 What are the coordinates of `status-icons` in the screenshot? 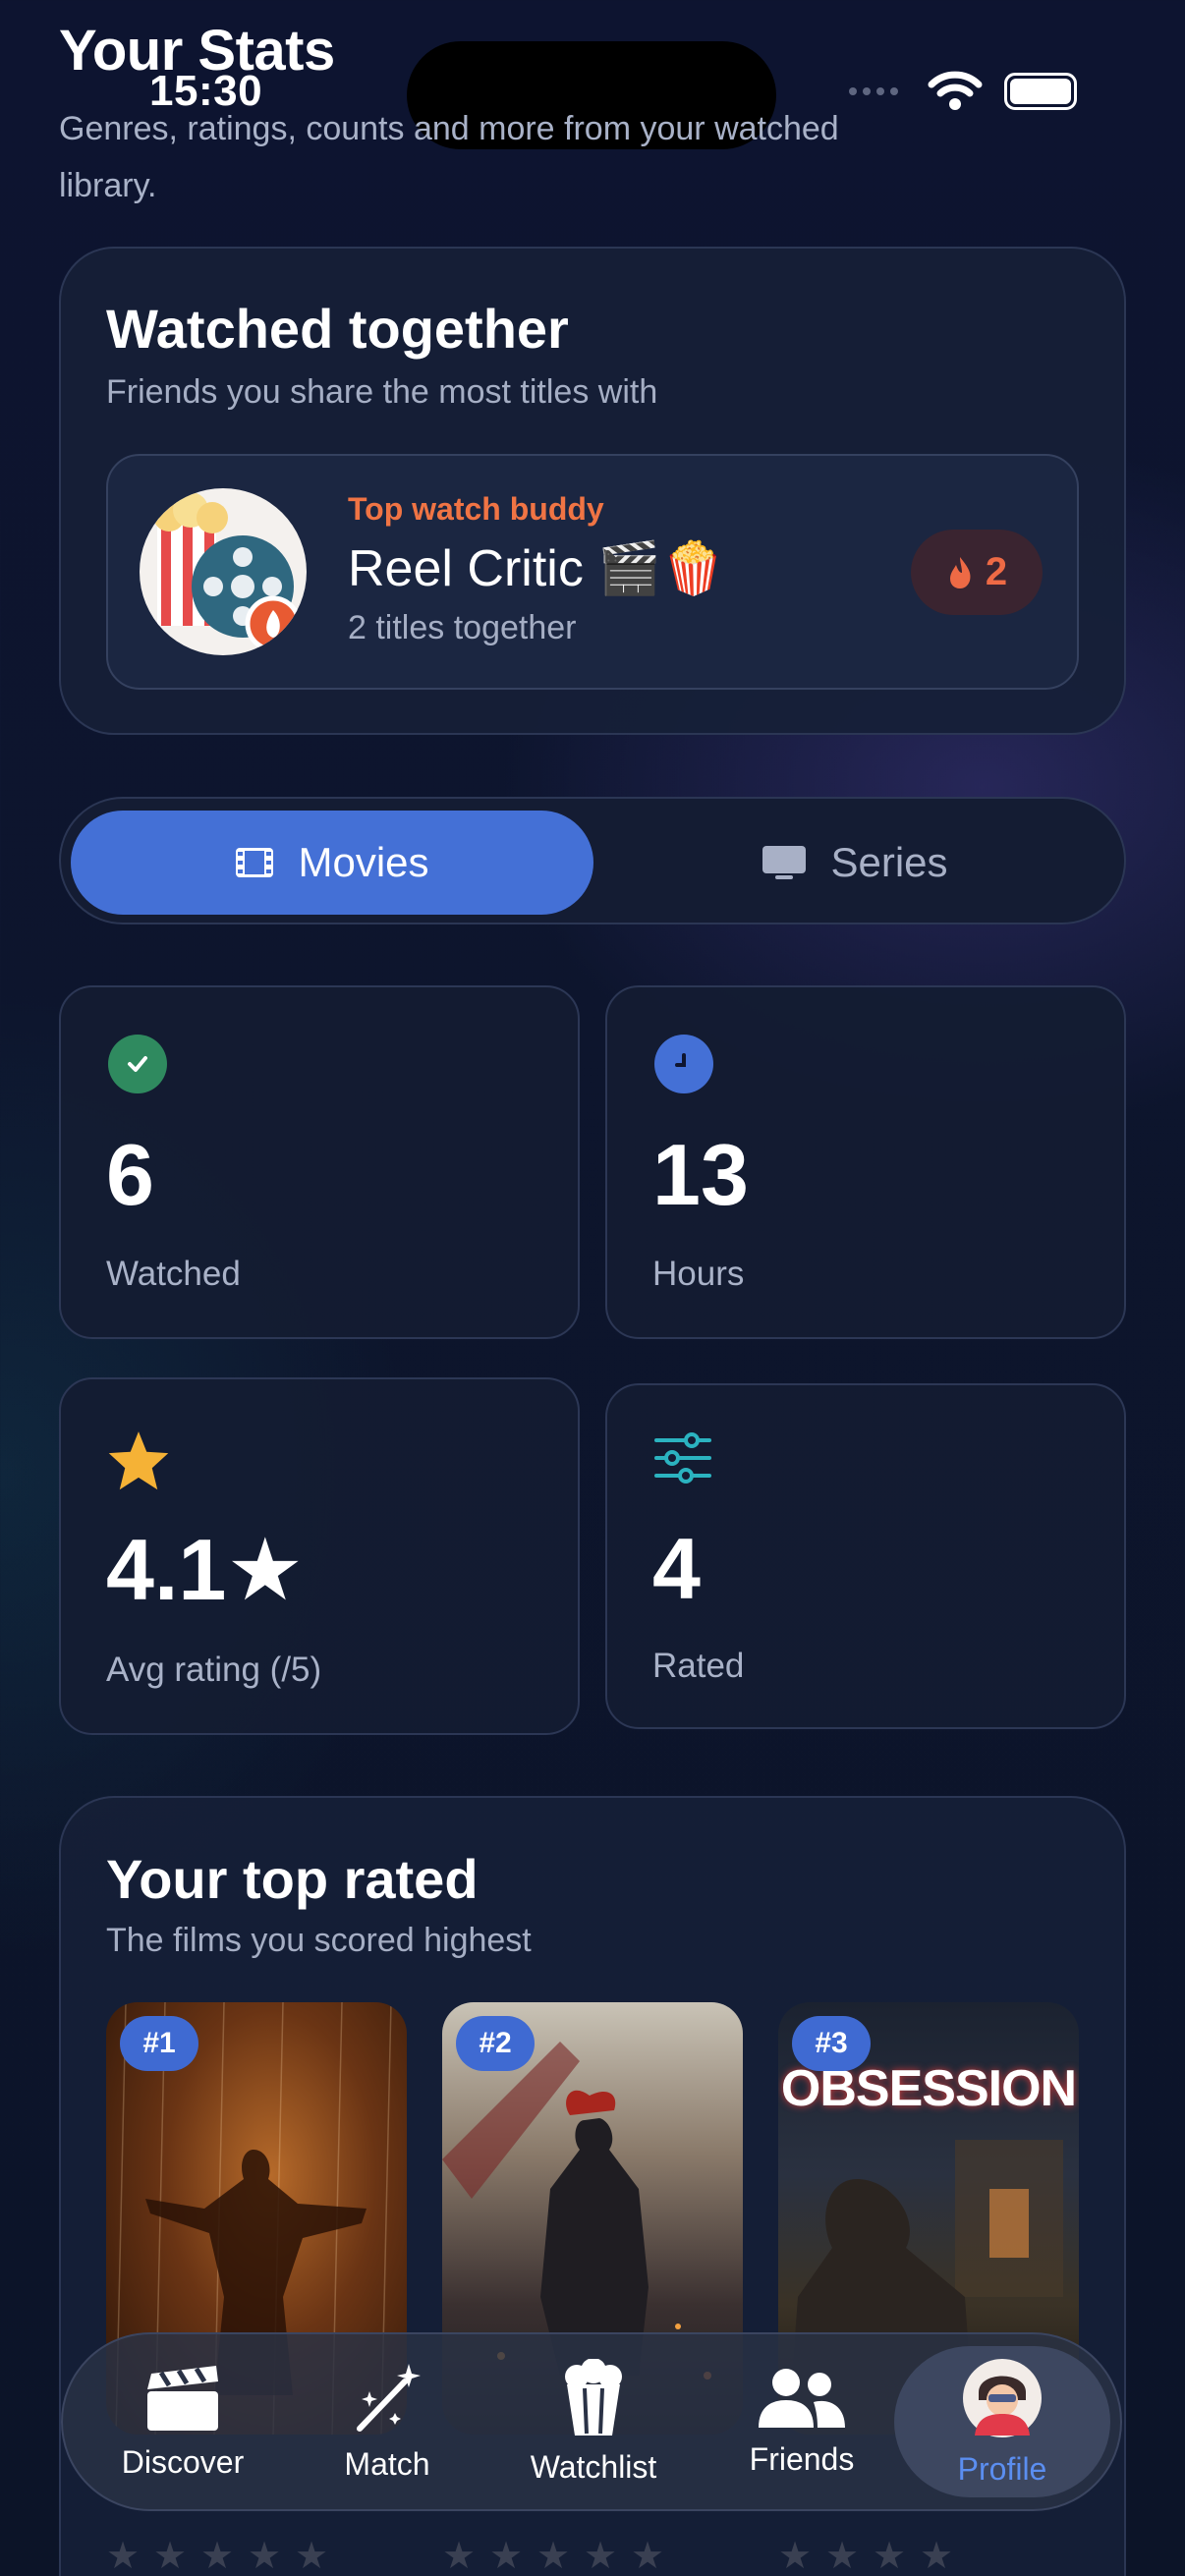 It's located at (963, 91).